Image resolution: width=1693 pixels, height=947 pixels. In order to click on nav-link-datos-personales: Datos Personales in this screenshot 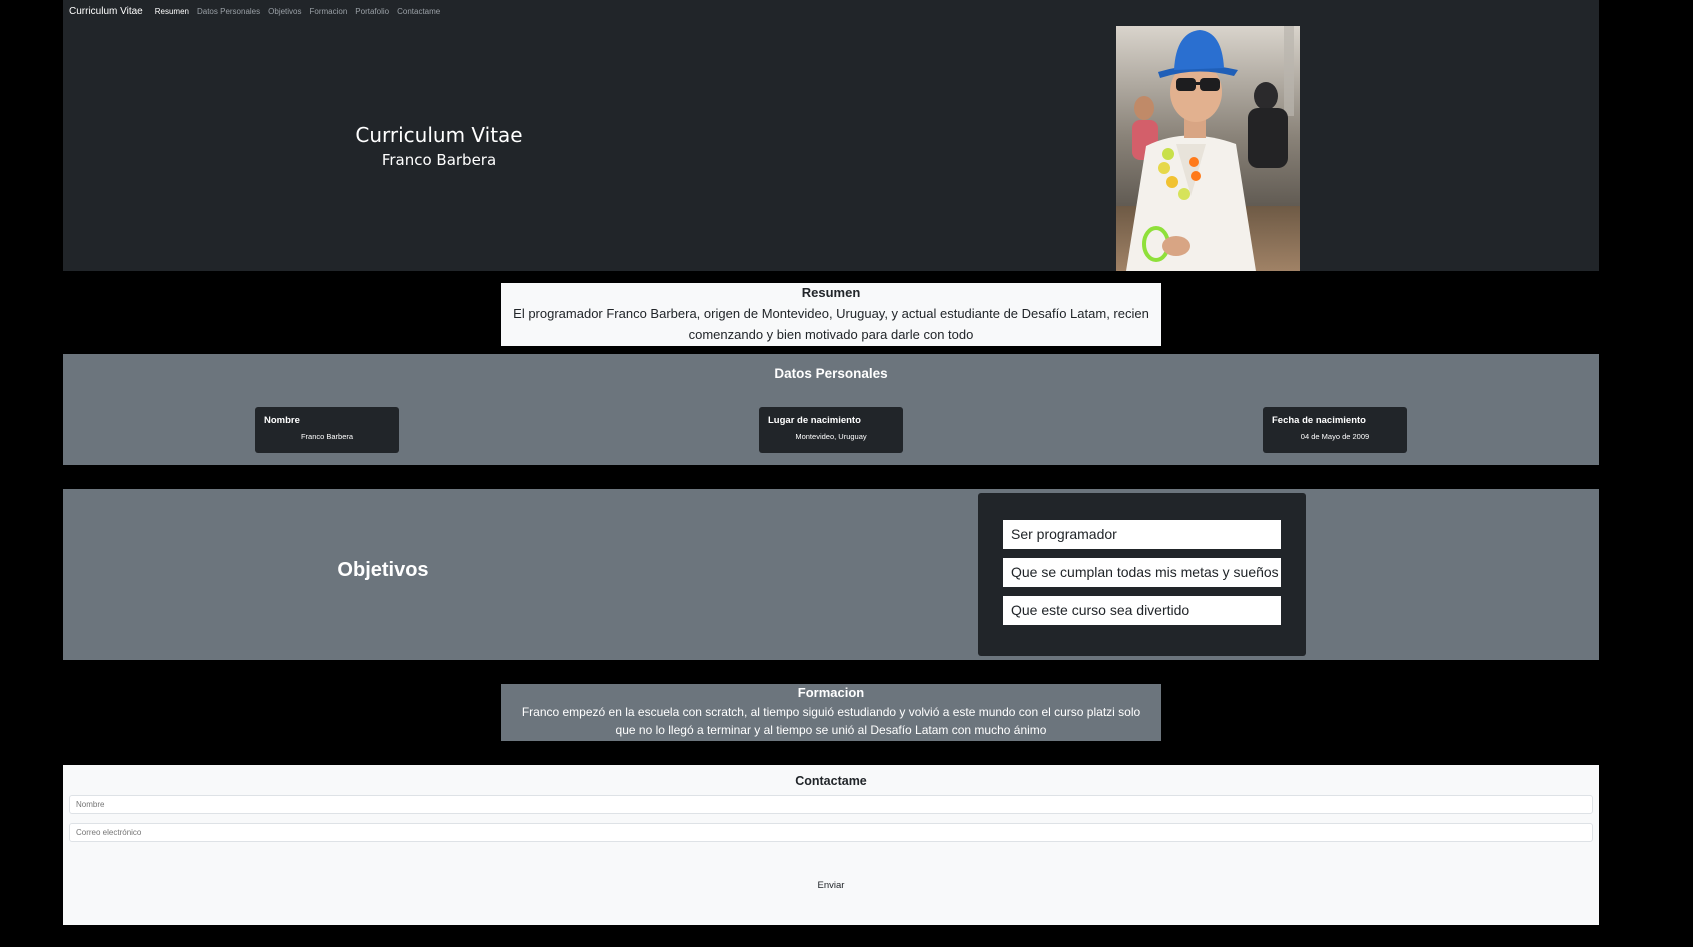, I will do `click(228, 11)`.